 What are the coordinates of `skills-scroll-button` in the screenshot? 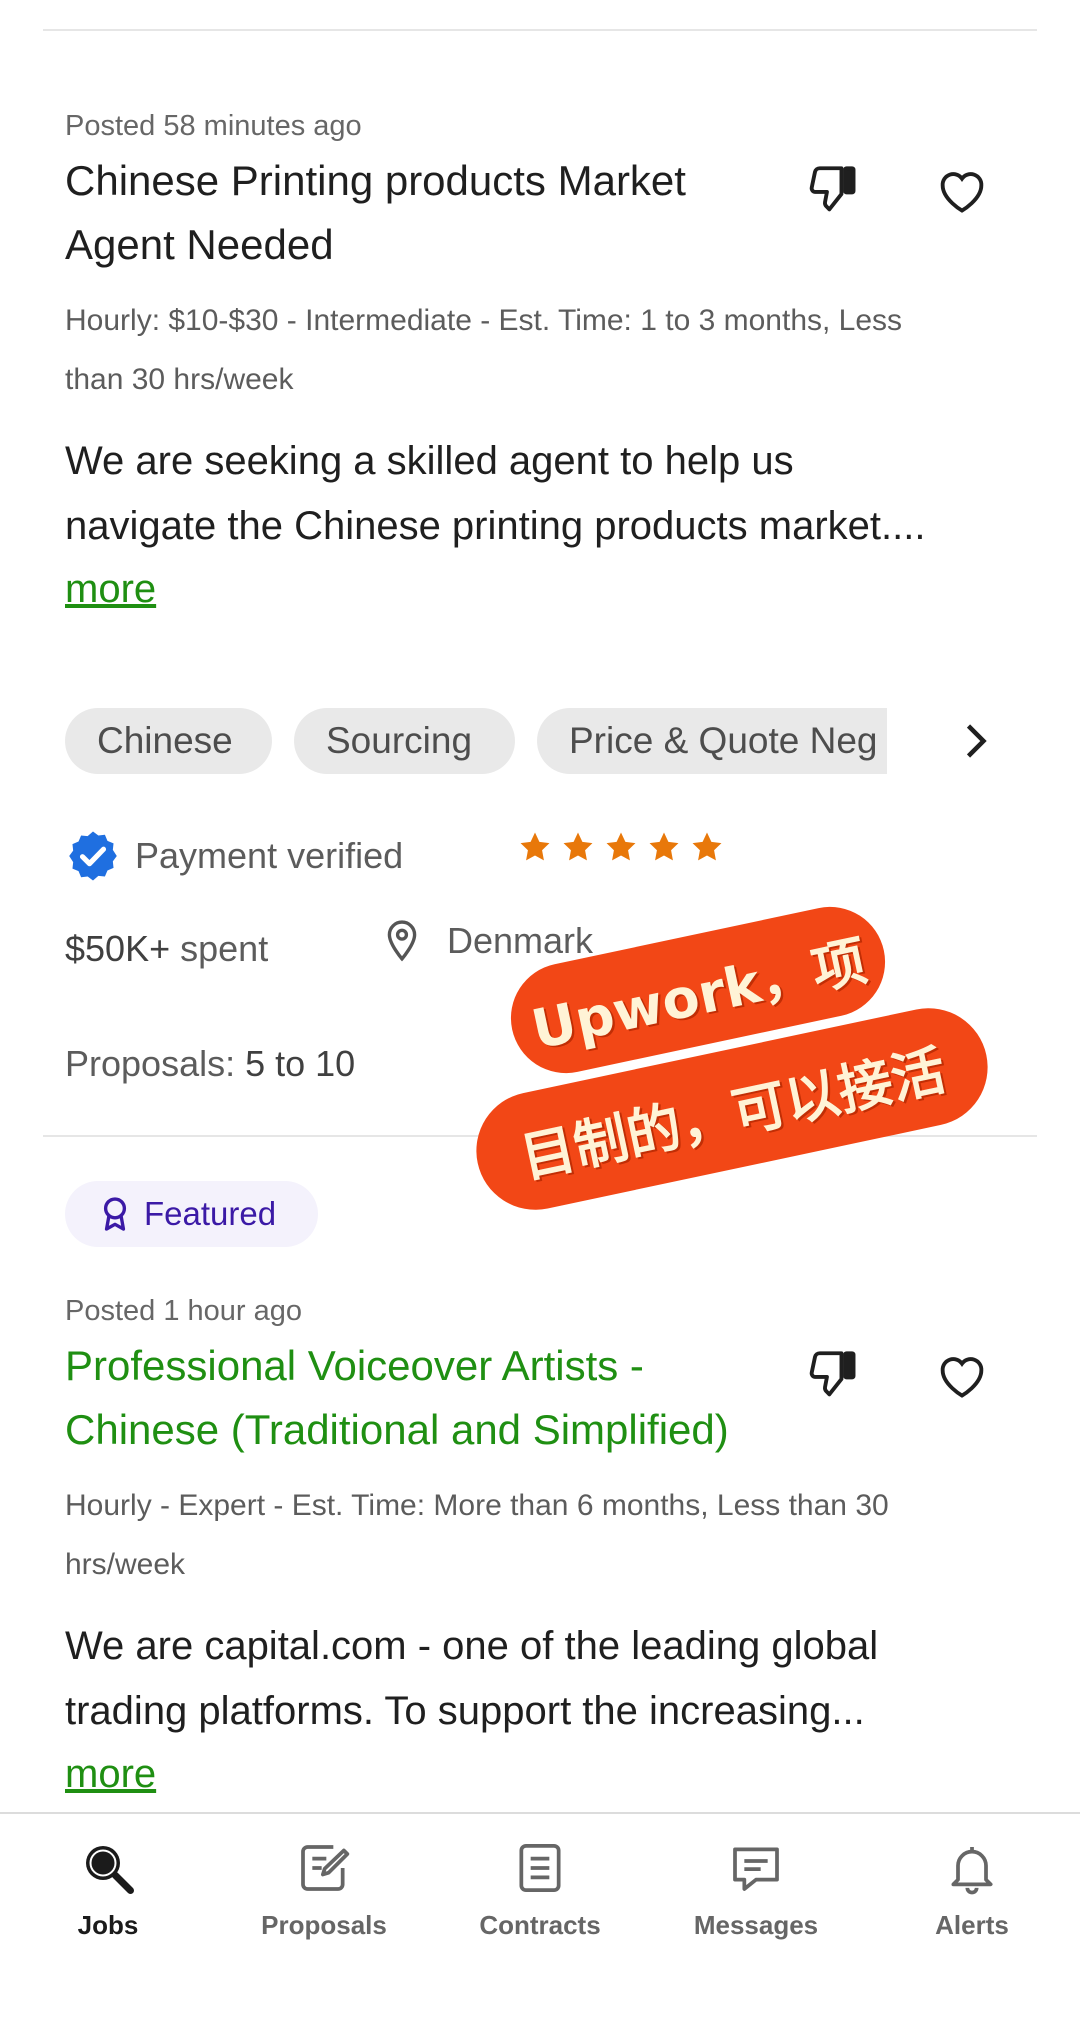 It's located at (976, 741).